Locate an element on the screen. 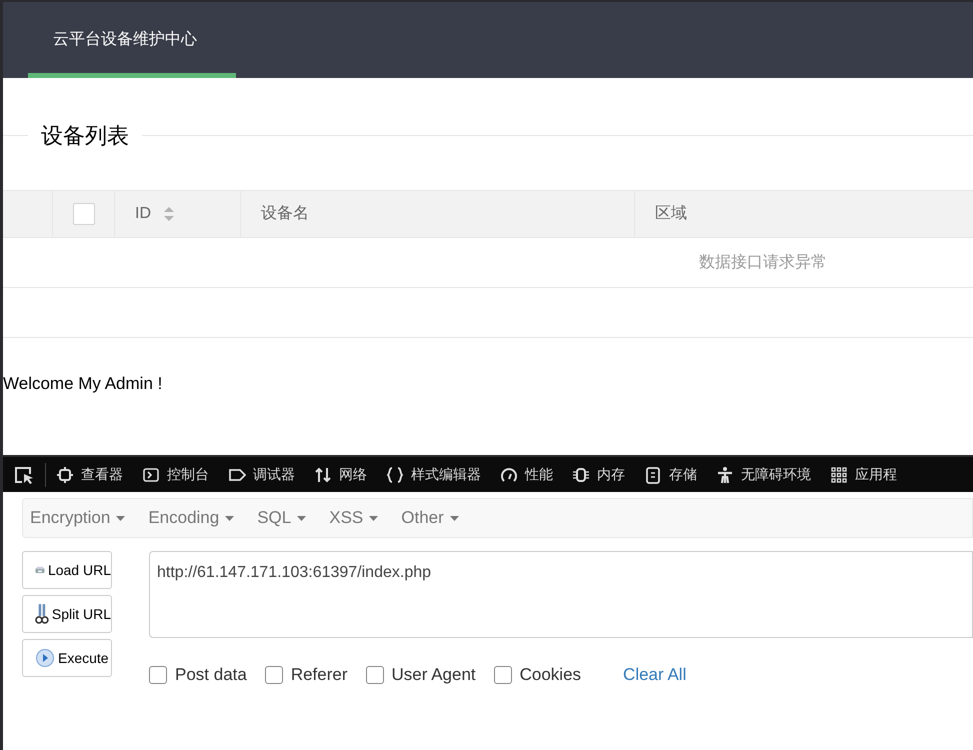 The width and height of the screenshot is (973, 750). checkbox-label: Cookies is located at coordinates (551, 675).